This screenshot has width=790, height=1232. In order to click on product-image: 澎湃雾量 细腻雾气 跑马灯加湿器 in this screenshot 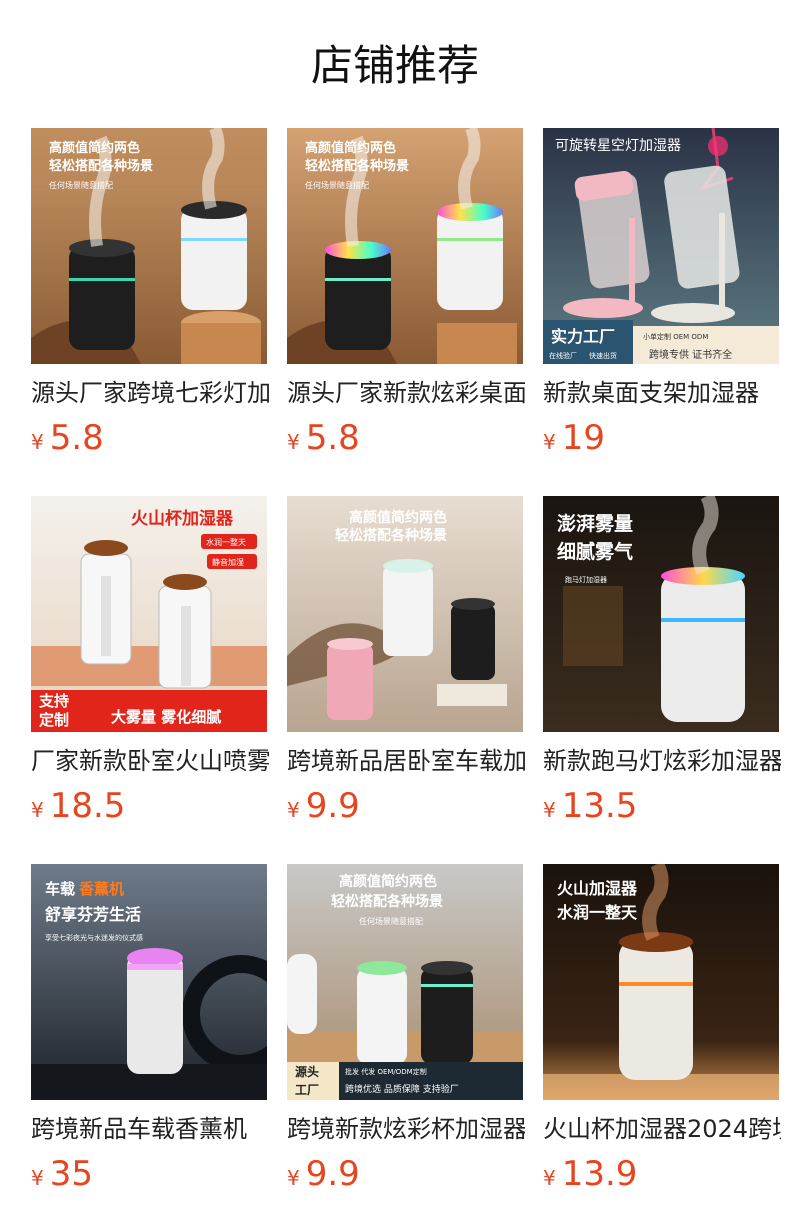, I will do `click(661, 614)`.